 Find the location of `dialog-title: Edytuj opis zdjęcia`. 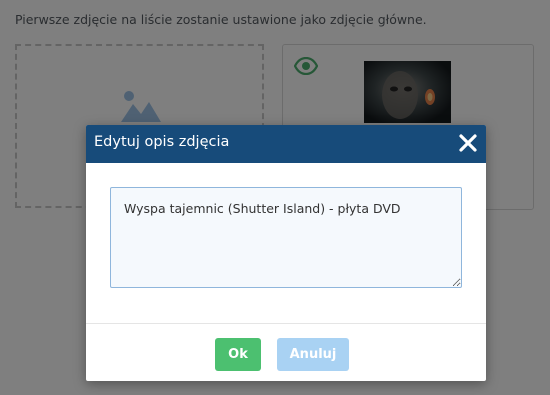

dialog-title: Edytuj opis zdjęcia is located at coordinates (162, 142).